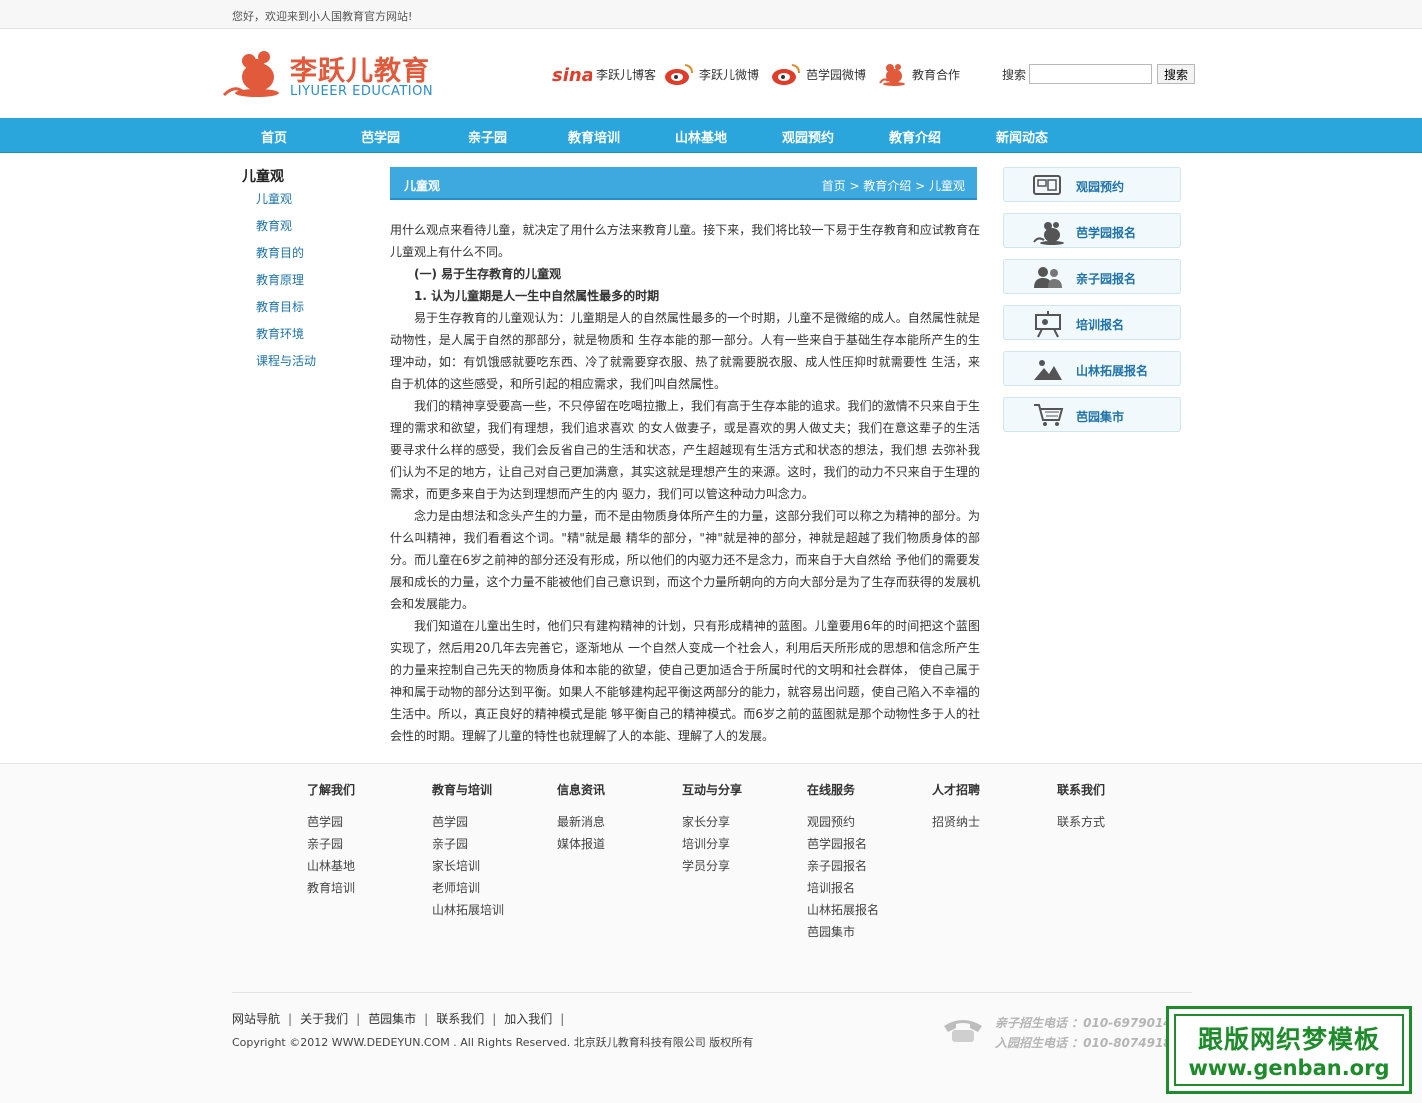  I want to click on social-weibo-label: 李跃儿微博, so click(729, 74).